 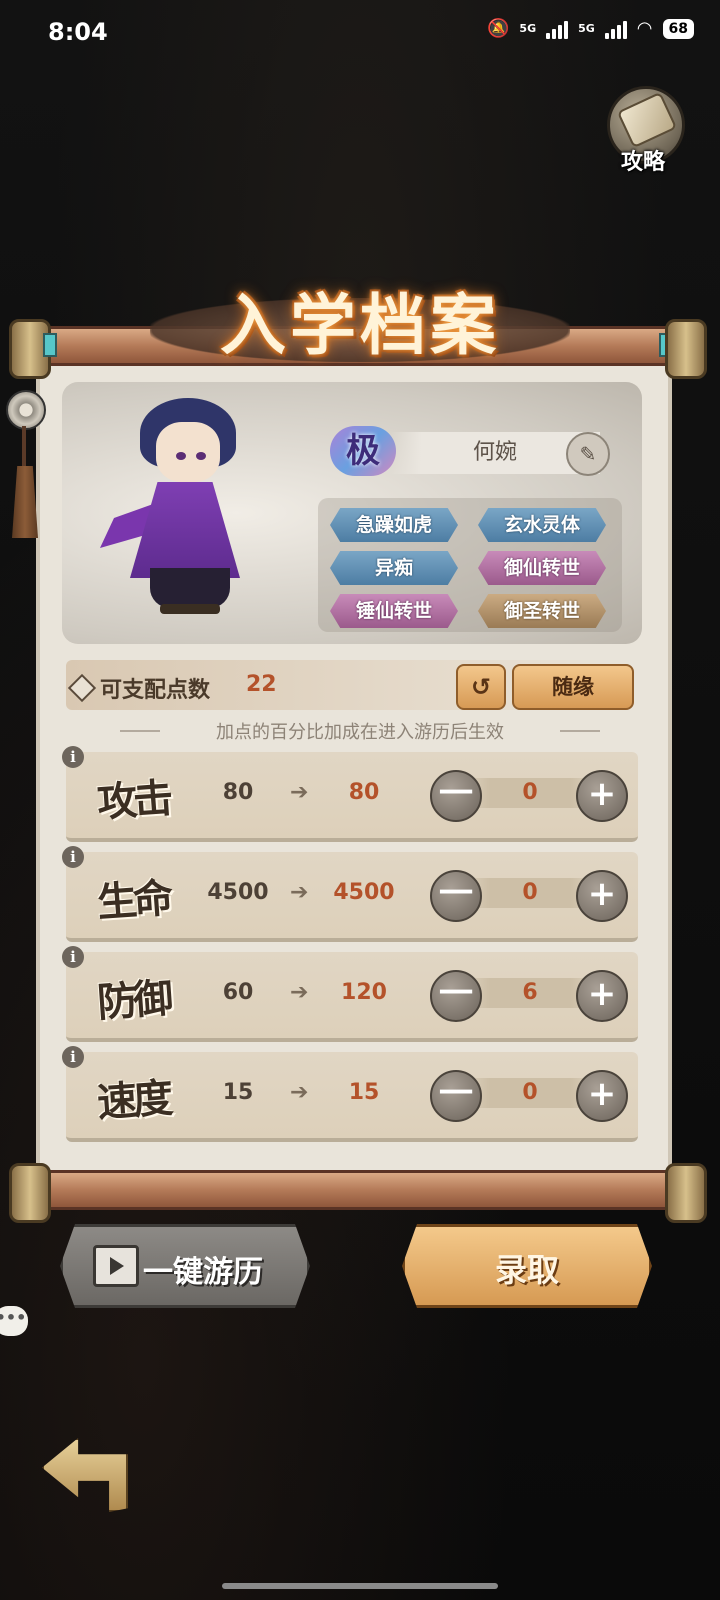 I want to click on allocation-hint: 加点的百分比加成在进入游历后生效, so click(x=360, y=731).